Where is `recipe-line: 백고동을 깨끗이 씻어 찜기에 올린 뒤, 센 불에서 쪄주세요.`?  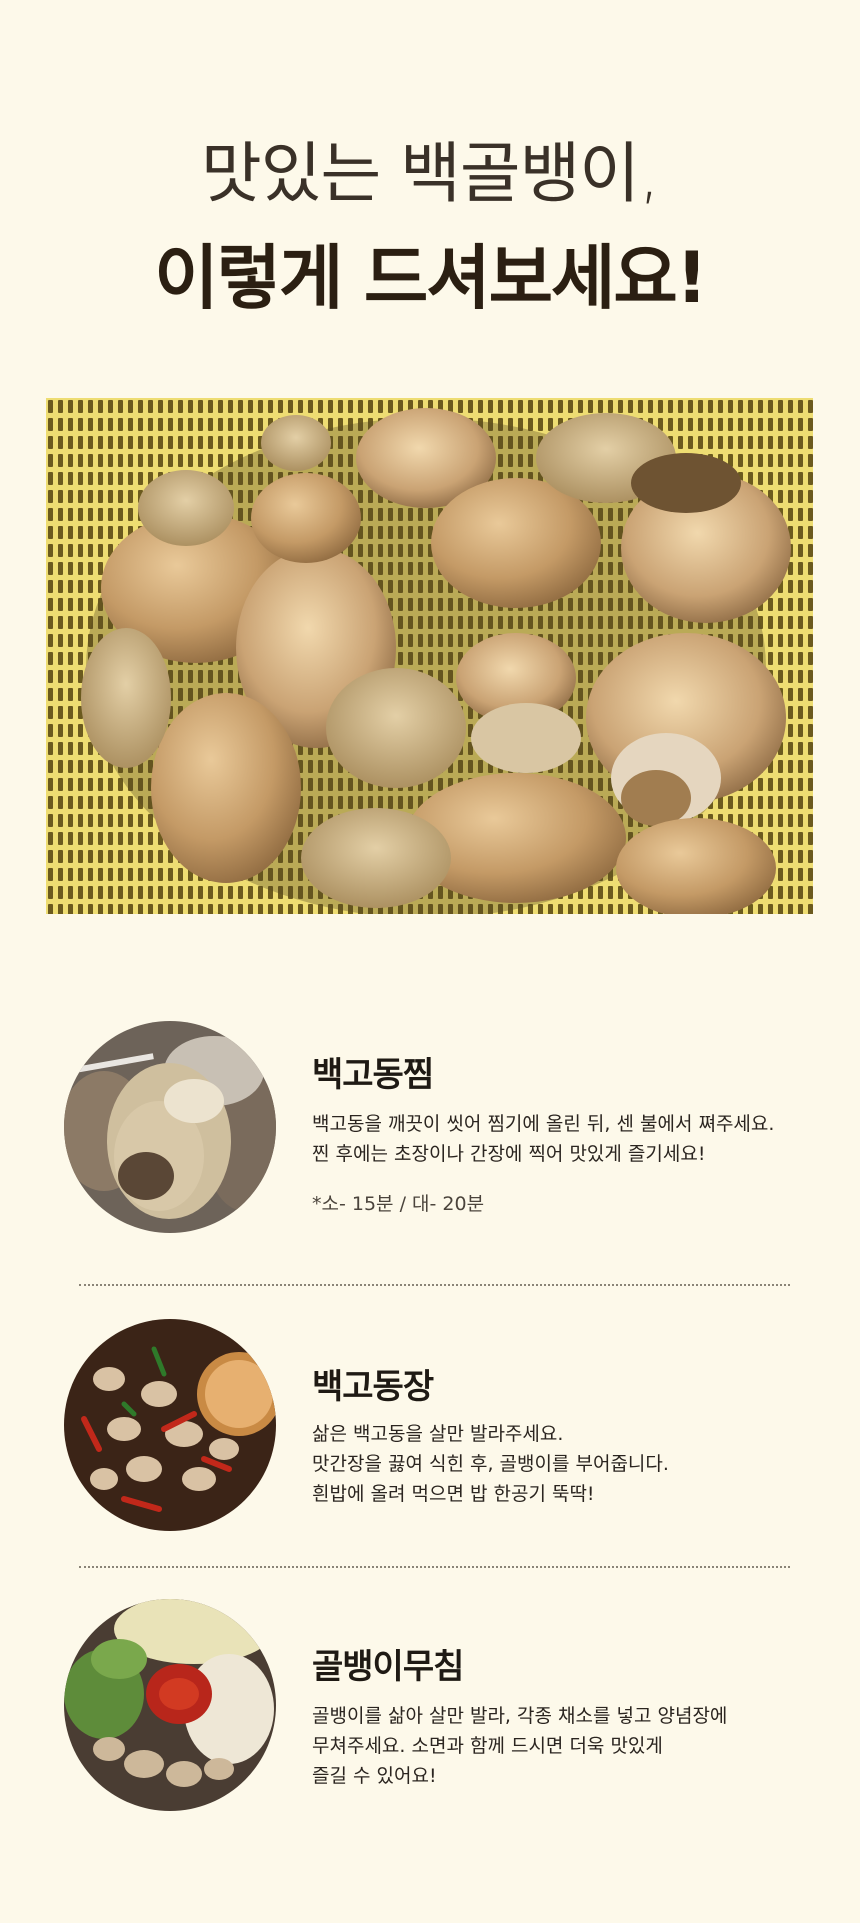 recipe-line: 백고동을 깨끗이 씻어 찜기에 올린 뒤, 센 불에서 쪄주세요. is located at coordinates (543, 1124).